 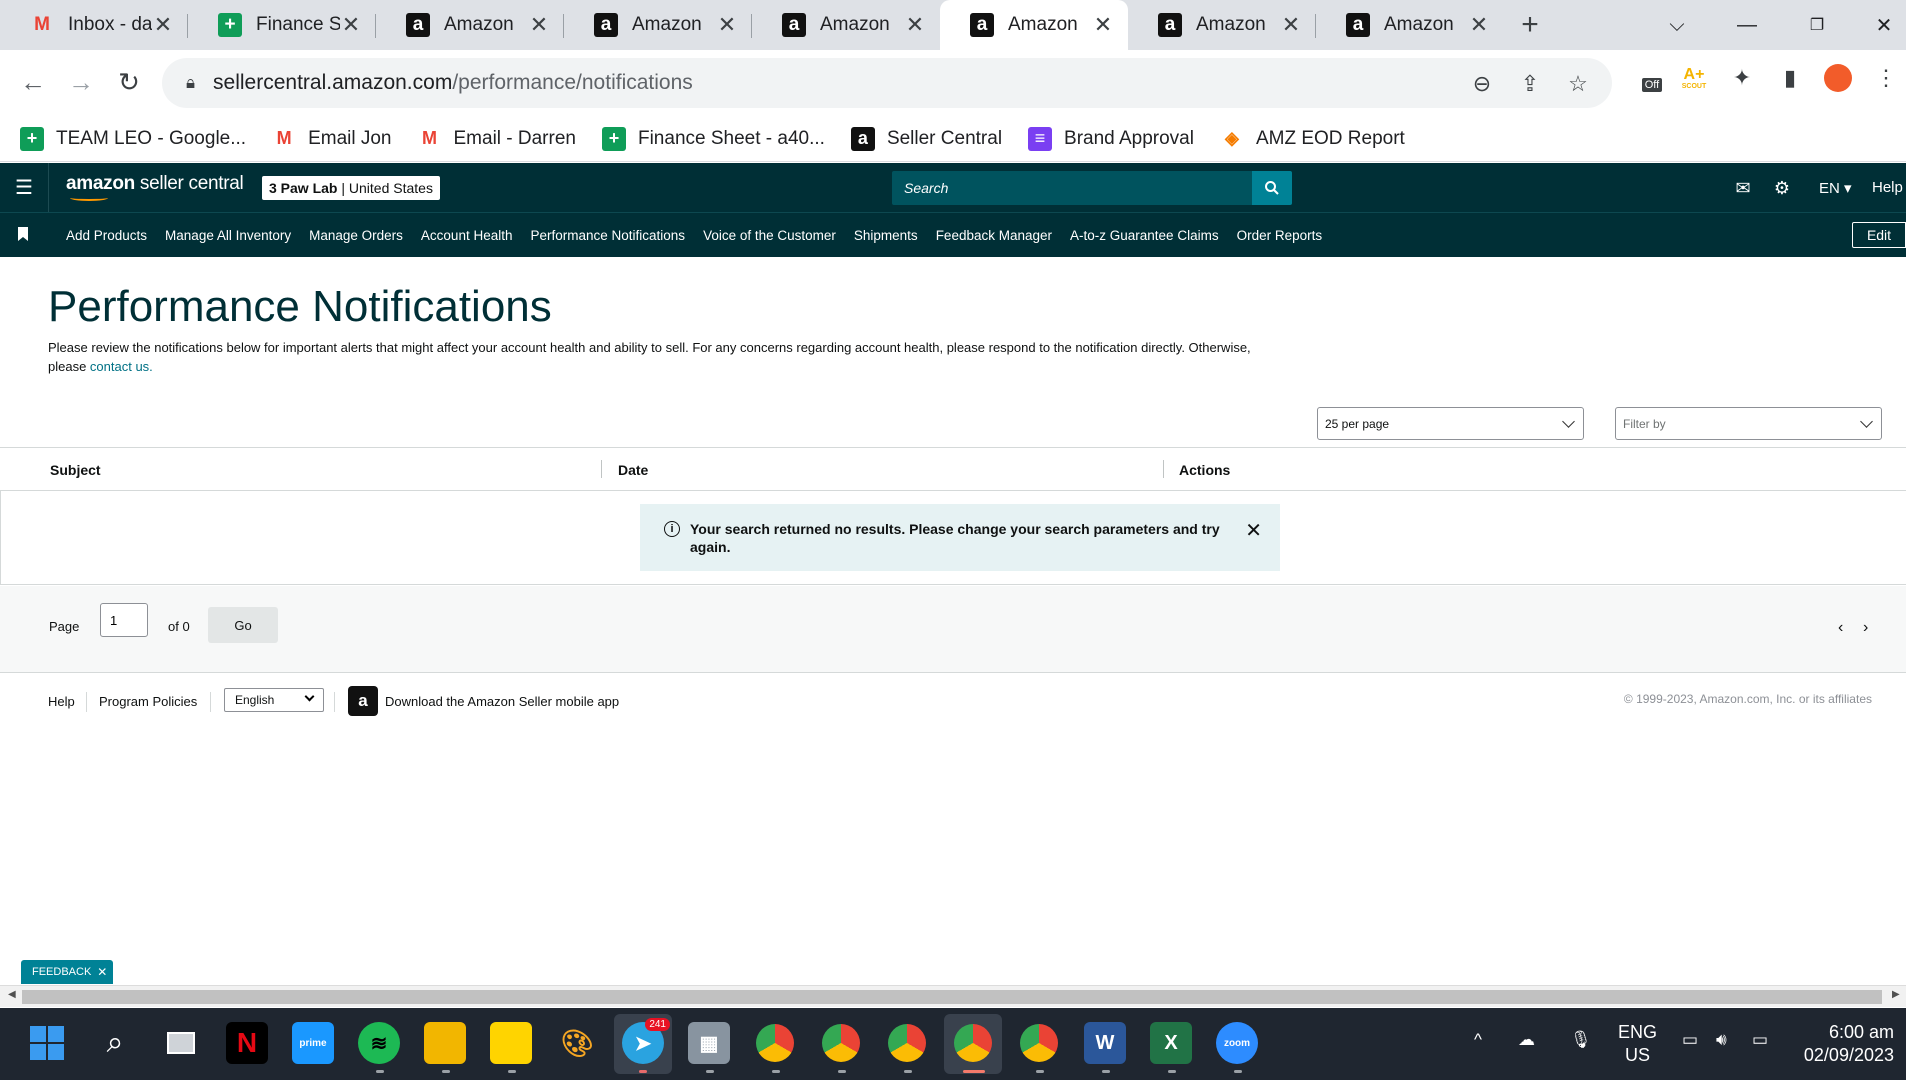 I want to click on filter-select: Filter by, so click(x=1748, y=423).